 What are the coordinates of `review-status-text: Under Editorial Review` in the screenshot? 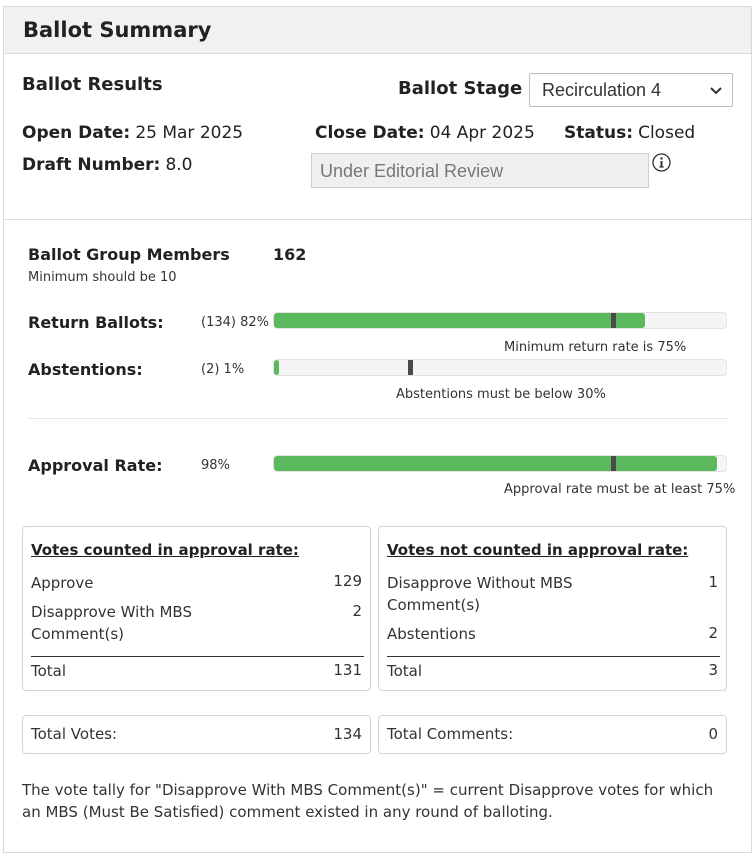 It's located at (412, 171).